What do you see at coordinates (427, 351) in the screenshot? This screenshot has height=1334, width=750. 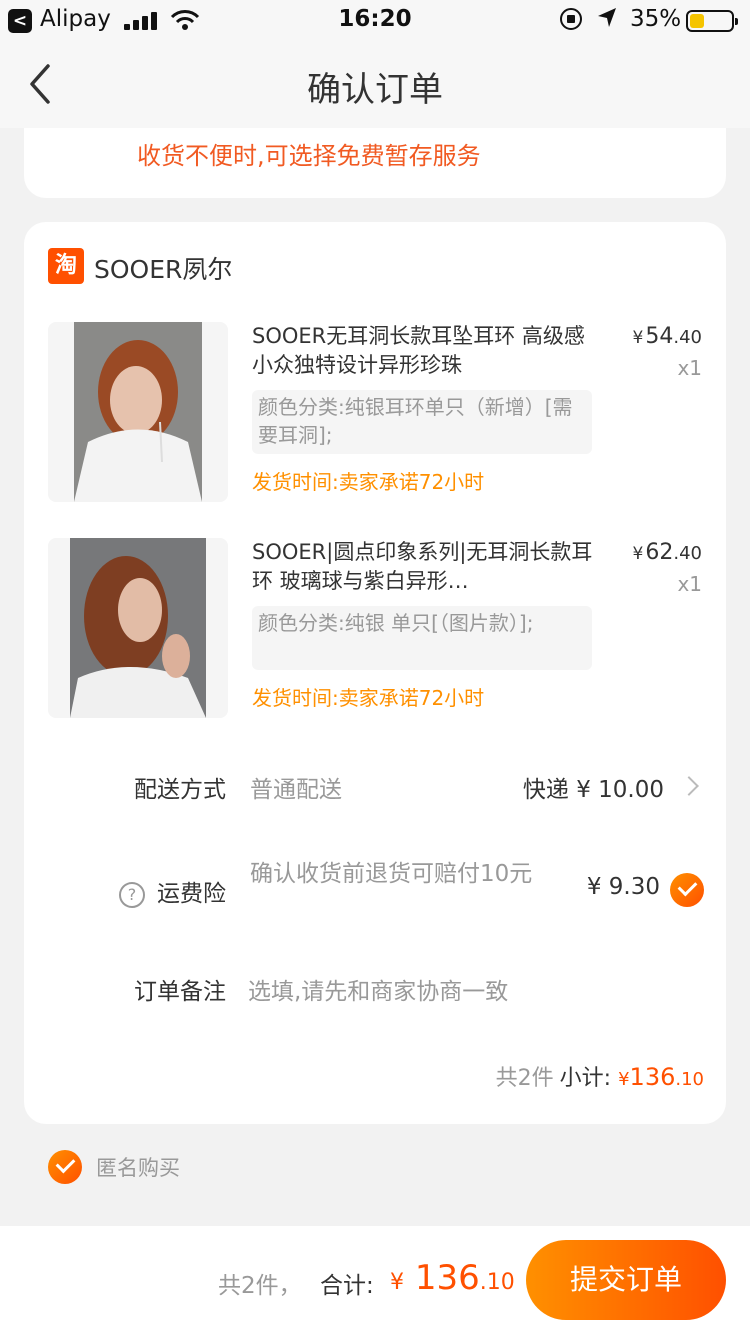 I see `product-title: SOOER无耳洞长款耳坠耳环 高级感小众独特设计异形珍珠` at bounding box center [427, 351].